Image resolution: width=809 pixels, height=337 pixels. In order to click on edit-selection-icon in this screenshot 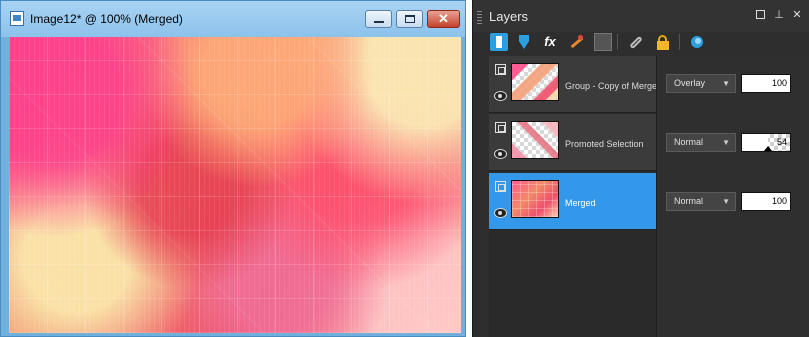, I will do `click(577, 42)`.